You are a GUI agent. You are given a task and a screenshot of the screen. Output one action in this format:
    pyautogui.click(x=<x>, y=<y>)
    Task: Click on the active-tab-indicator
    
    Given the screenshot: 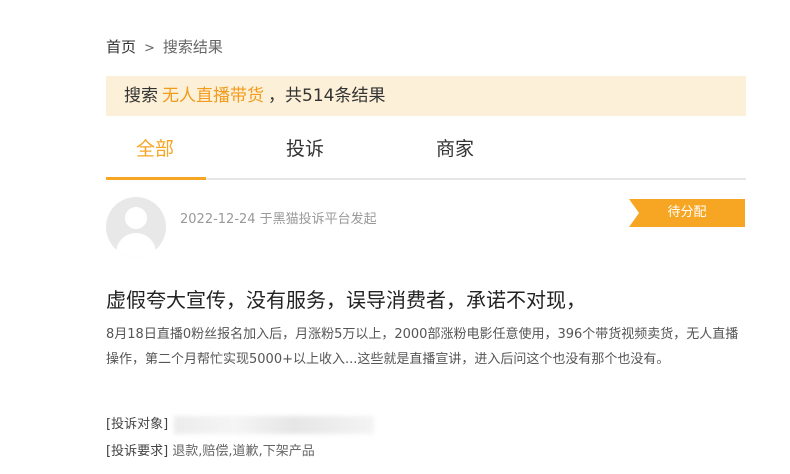 What is the action you would take?
    pyautogui.click(x=156, y=178)
    